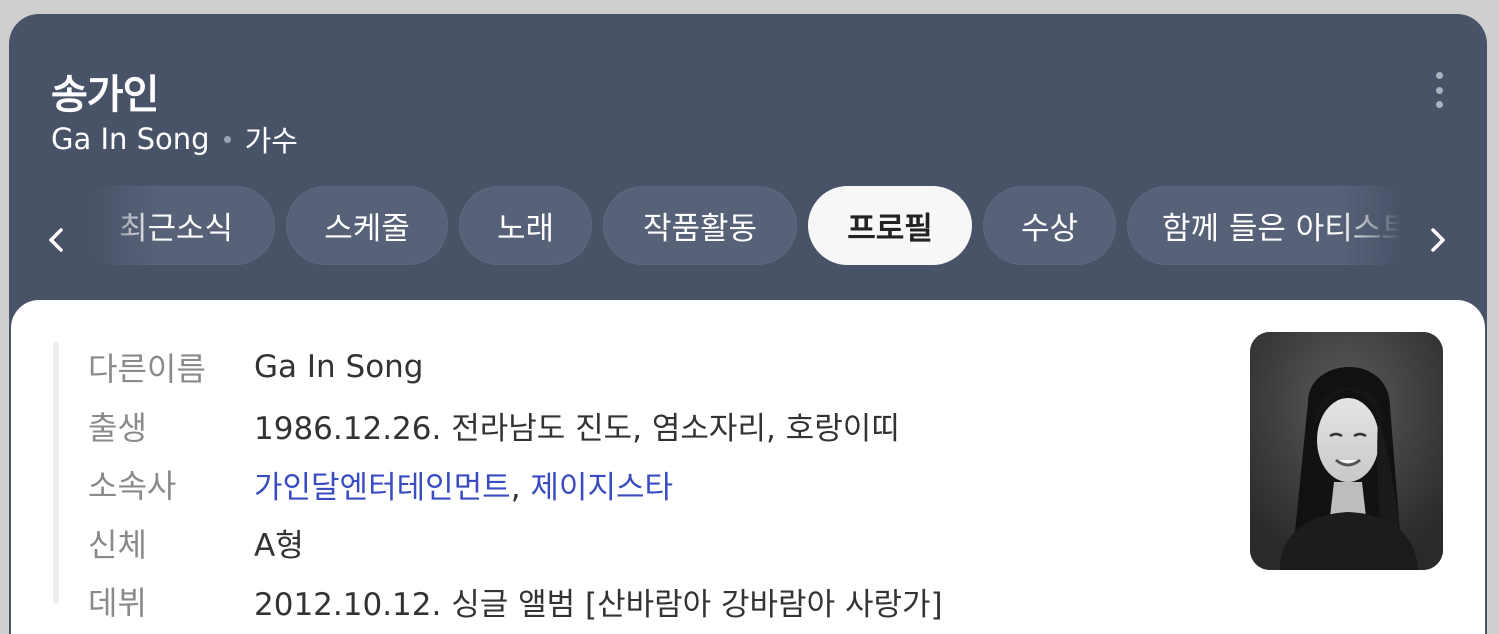 The width and height of the screenshot is (1499, 634). I want to click on tab-label: 프로필, so click(890, 228).